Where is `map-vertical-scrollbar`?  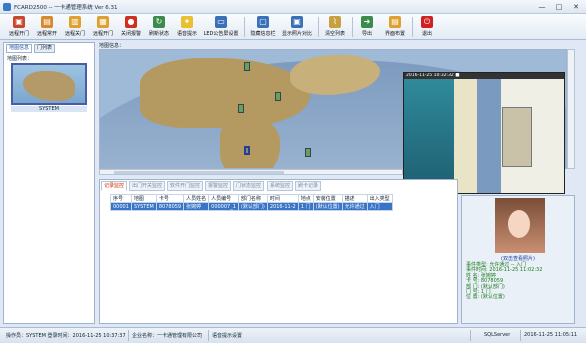 map-vertical-scrollbar is located at coordinates (571, 109).